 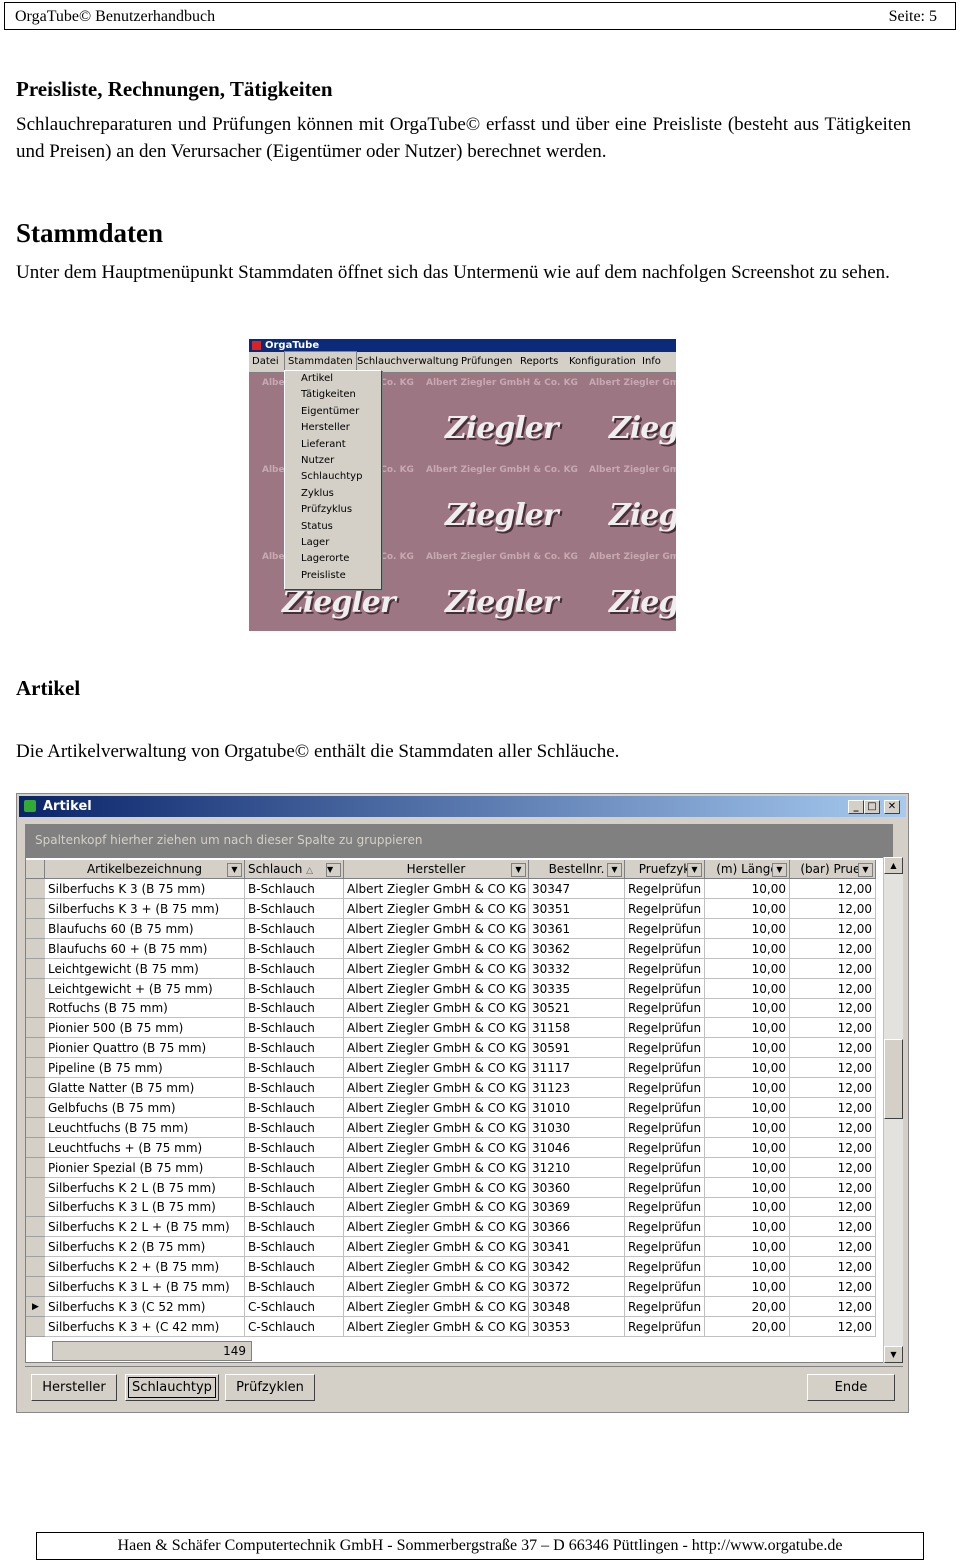 What do you see at coordinates (145, 1187) in the screenshot?
I see `cell-artikelbezeichnung: Silberfuchs K 2 L (B 75 mm)` at bounding box center [145, 1187].